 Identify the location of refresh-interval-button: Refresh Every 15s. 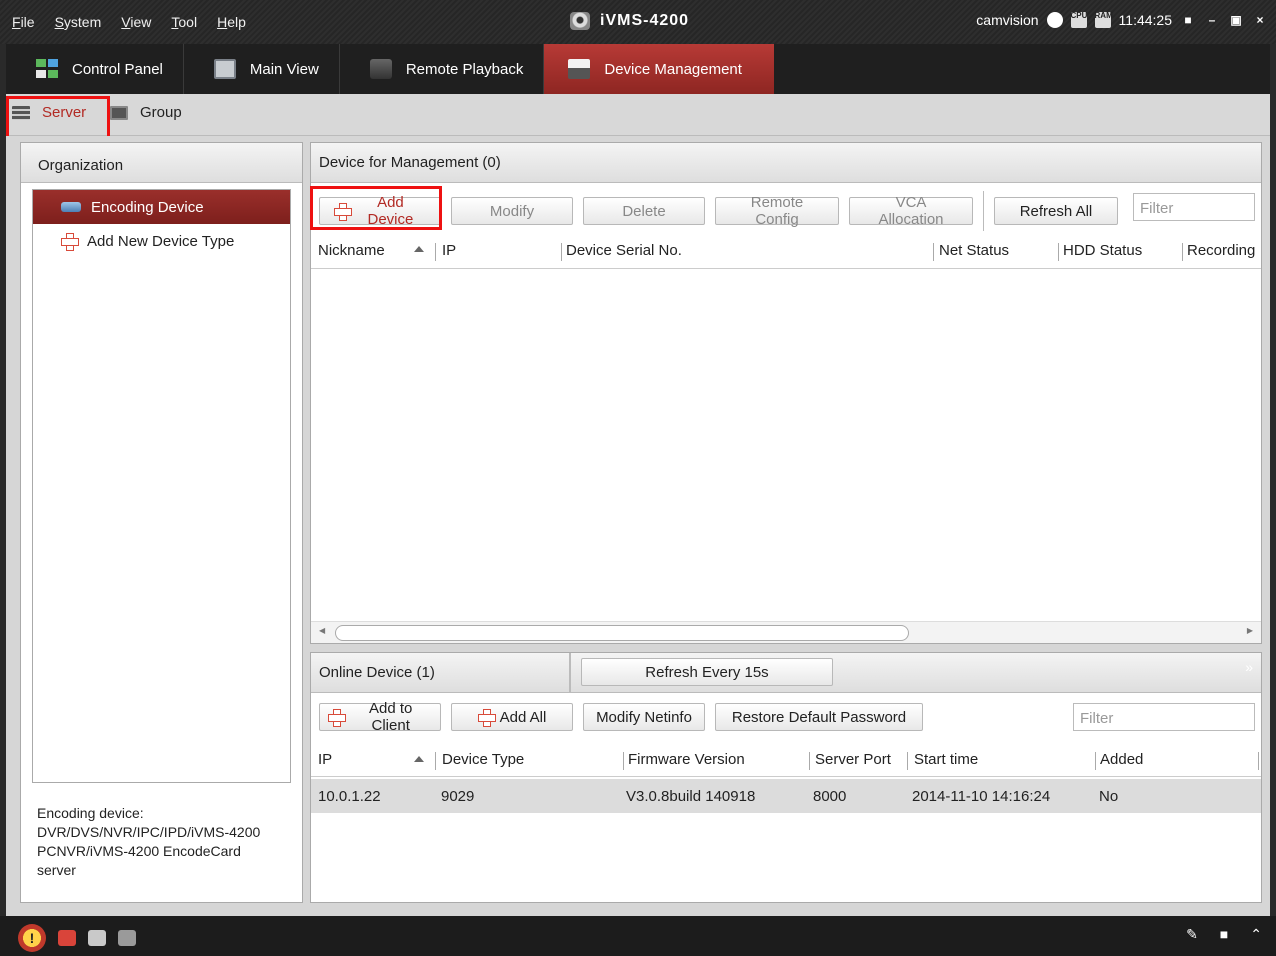
(707, 672).